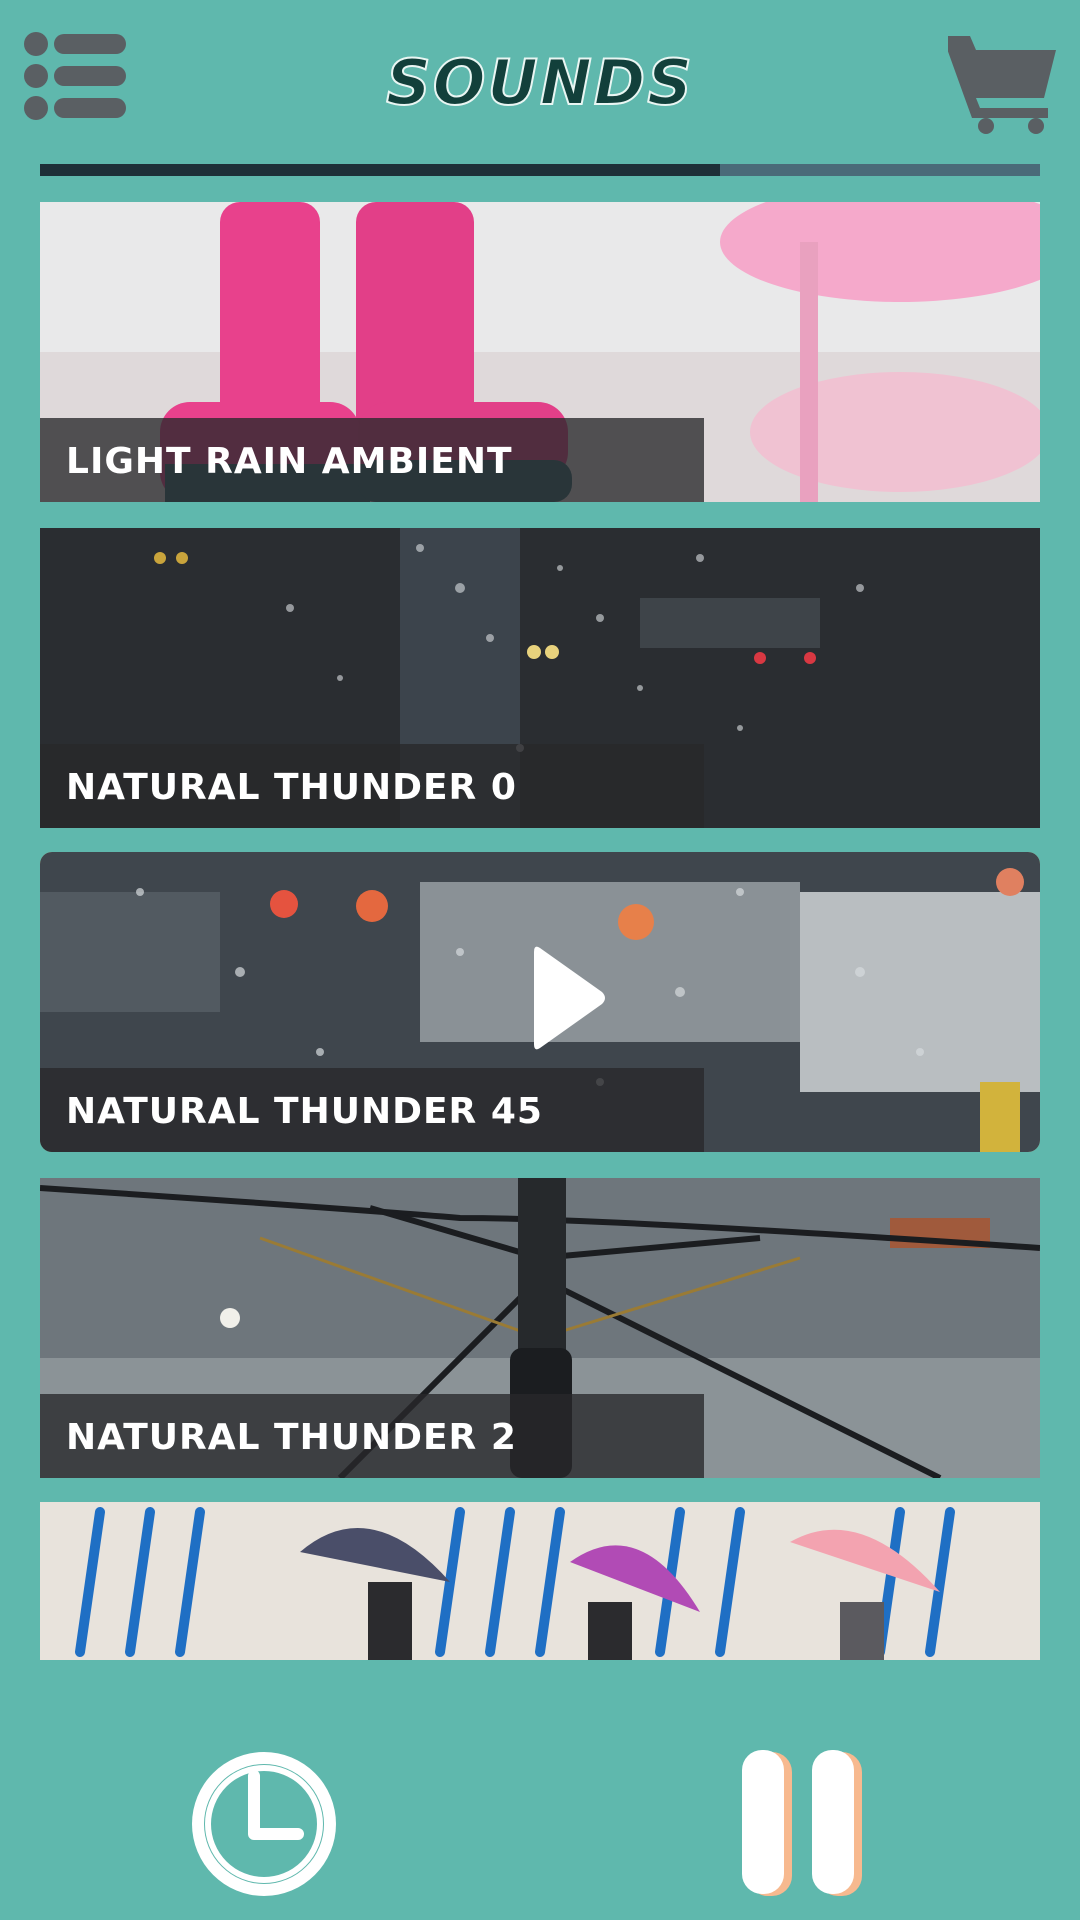  What do you see at coordinates (804, 1825) in the screenshot?
I see `pause-icon` at bounding box center [804, 1825].